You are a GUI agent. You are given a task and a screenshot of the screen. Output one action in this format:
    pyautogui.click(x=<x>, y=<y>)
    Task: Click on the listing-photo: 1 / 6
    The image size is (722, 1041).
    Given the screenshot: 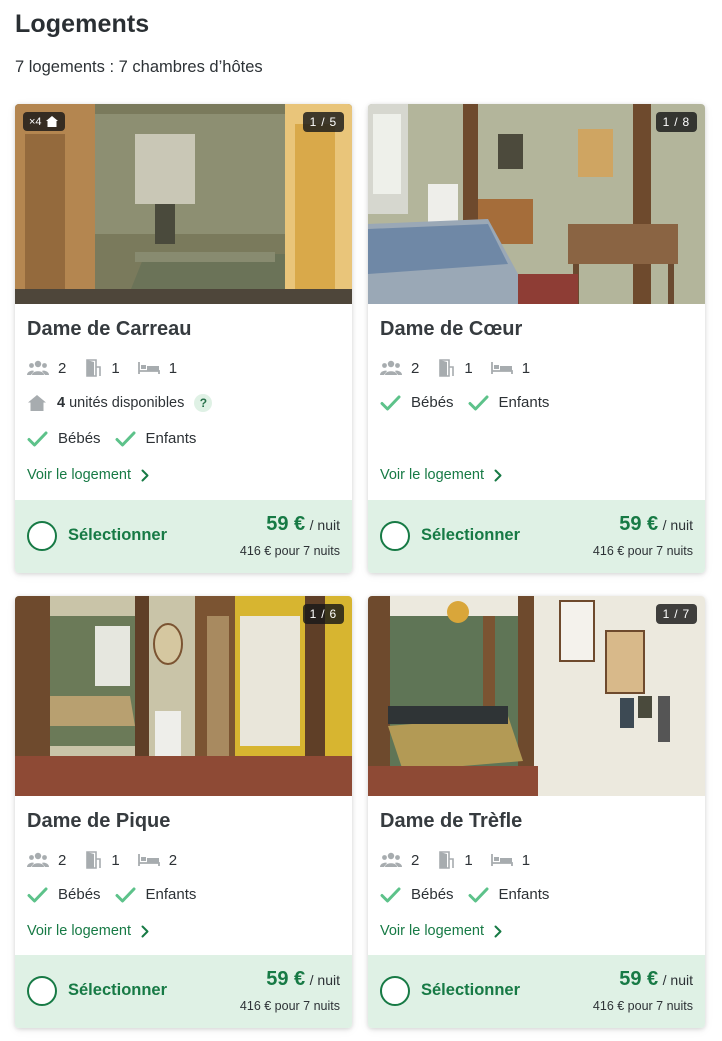 What is the action you would take?
    pyautogui.click(x=183, y=696)
    